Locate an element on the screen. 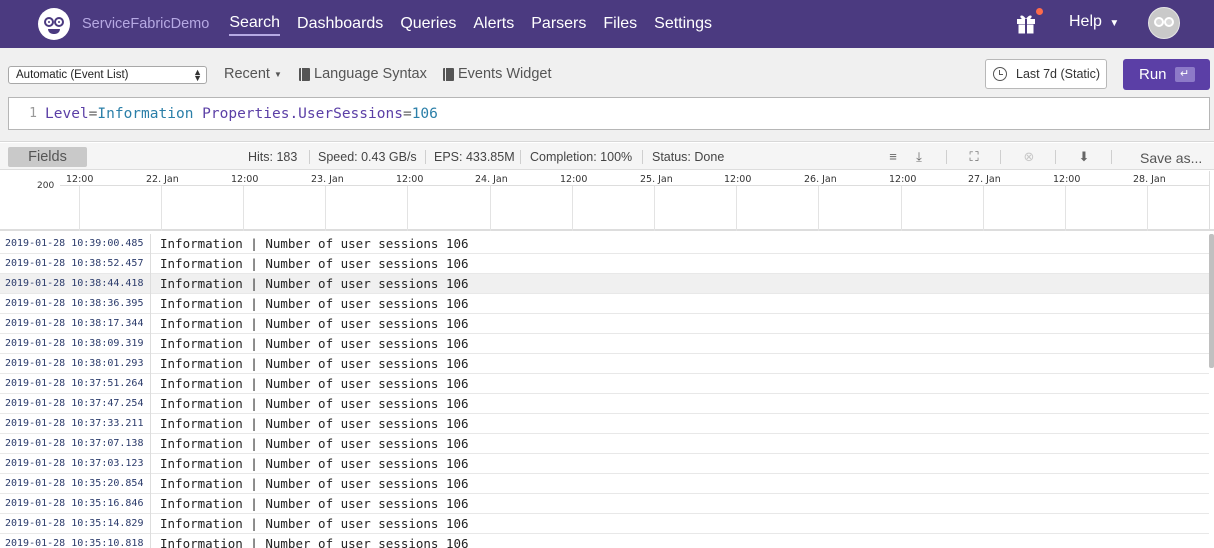 The height and width of the screenshot is (548, 1214). timeline-tick-label: 23. Jan is located at coordinates (327, 179).